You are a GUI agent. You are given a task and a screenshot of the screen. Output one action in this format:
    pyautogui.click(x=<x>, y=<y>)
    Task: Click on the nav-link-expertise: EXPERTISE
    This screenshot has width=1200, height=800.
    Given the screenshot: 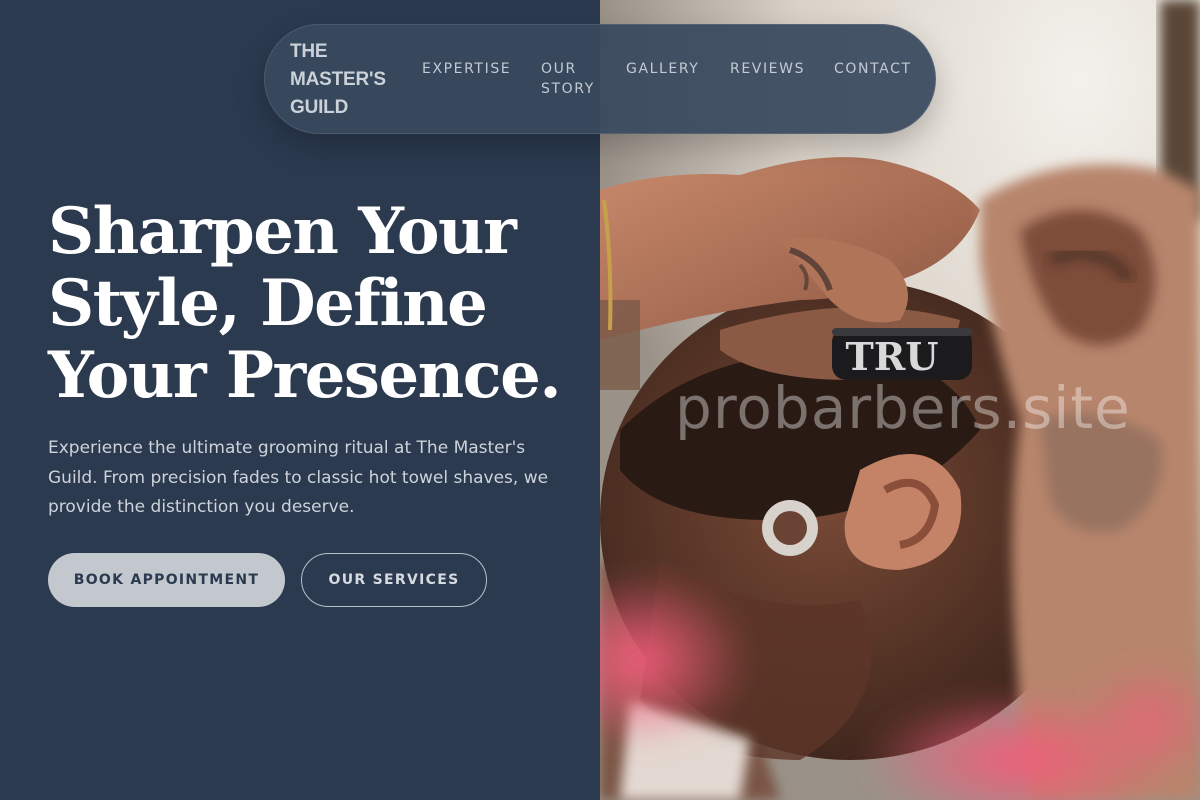 What is the action you would take?
    pyautogui.click(x=466, y=69)
    